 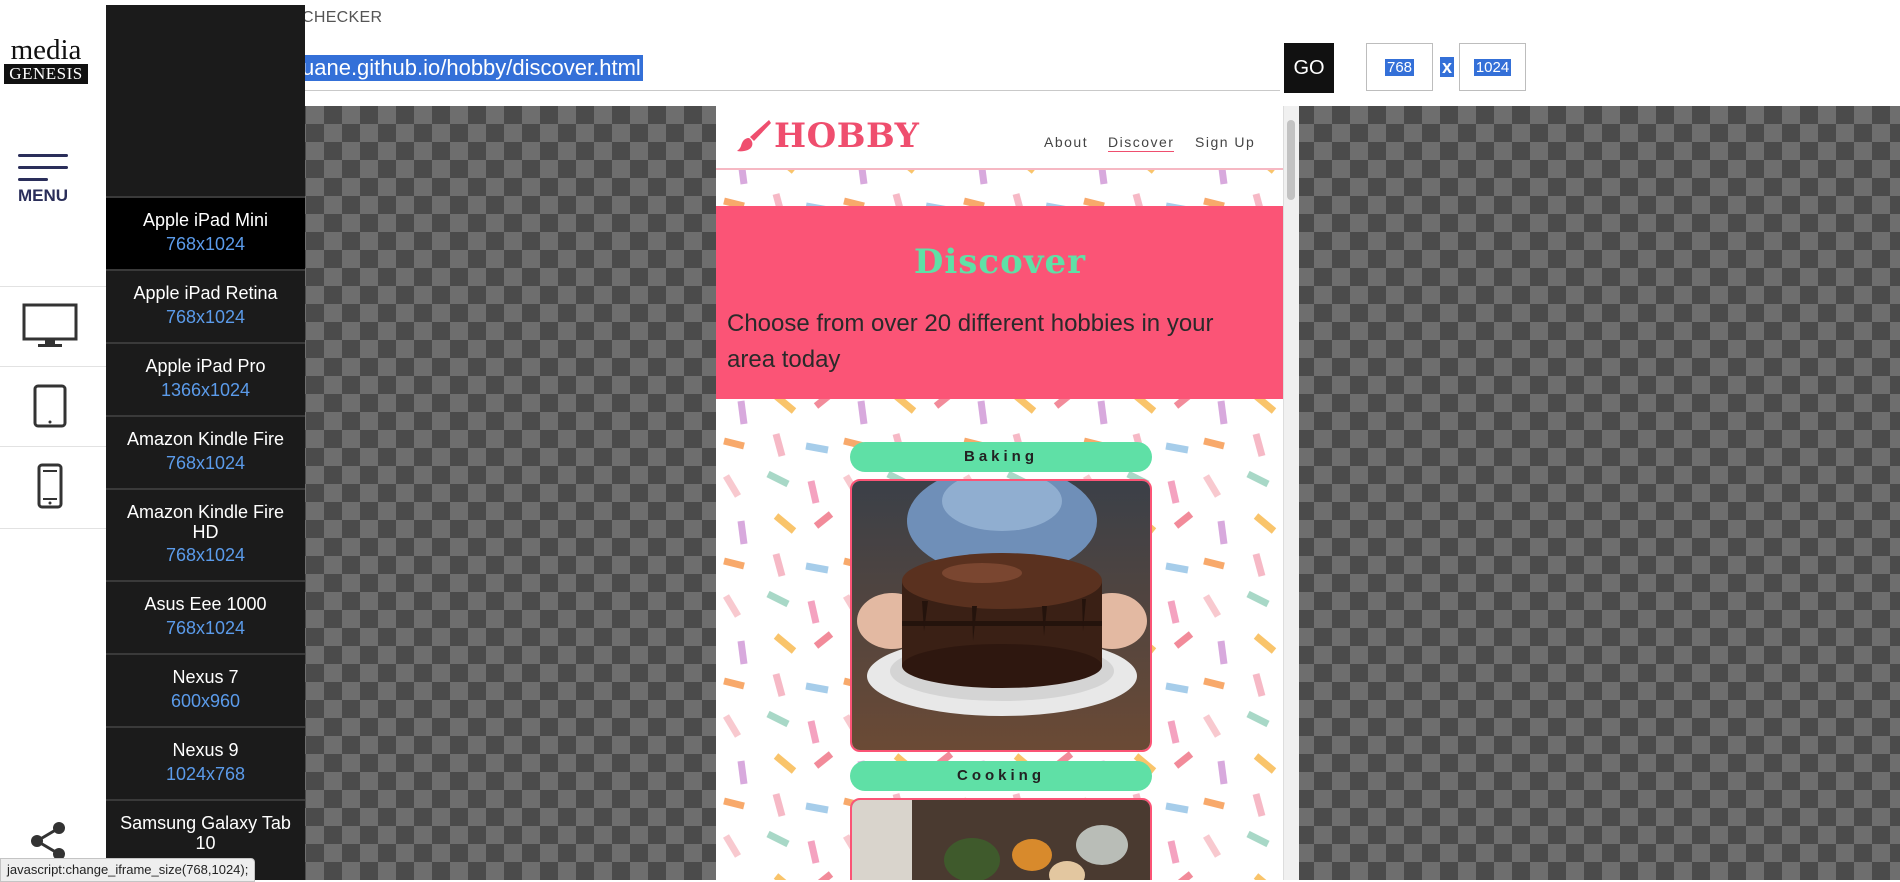 What do you see at coordinates (46, 74) in the screenshot?
I see `logo-text-bottom: GENESIS` at bounding box center [46, 74].